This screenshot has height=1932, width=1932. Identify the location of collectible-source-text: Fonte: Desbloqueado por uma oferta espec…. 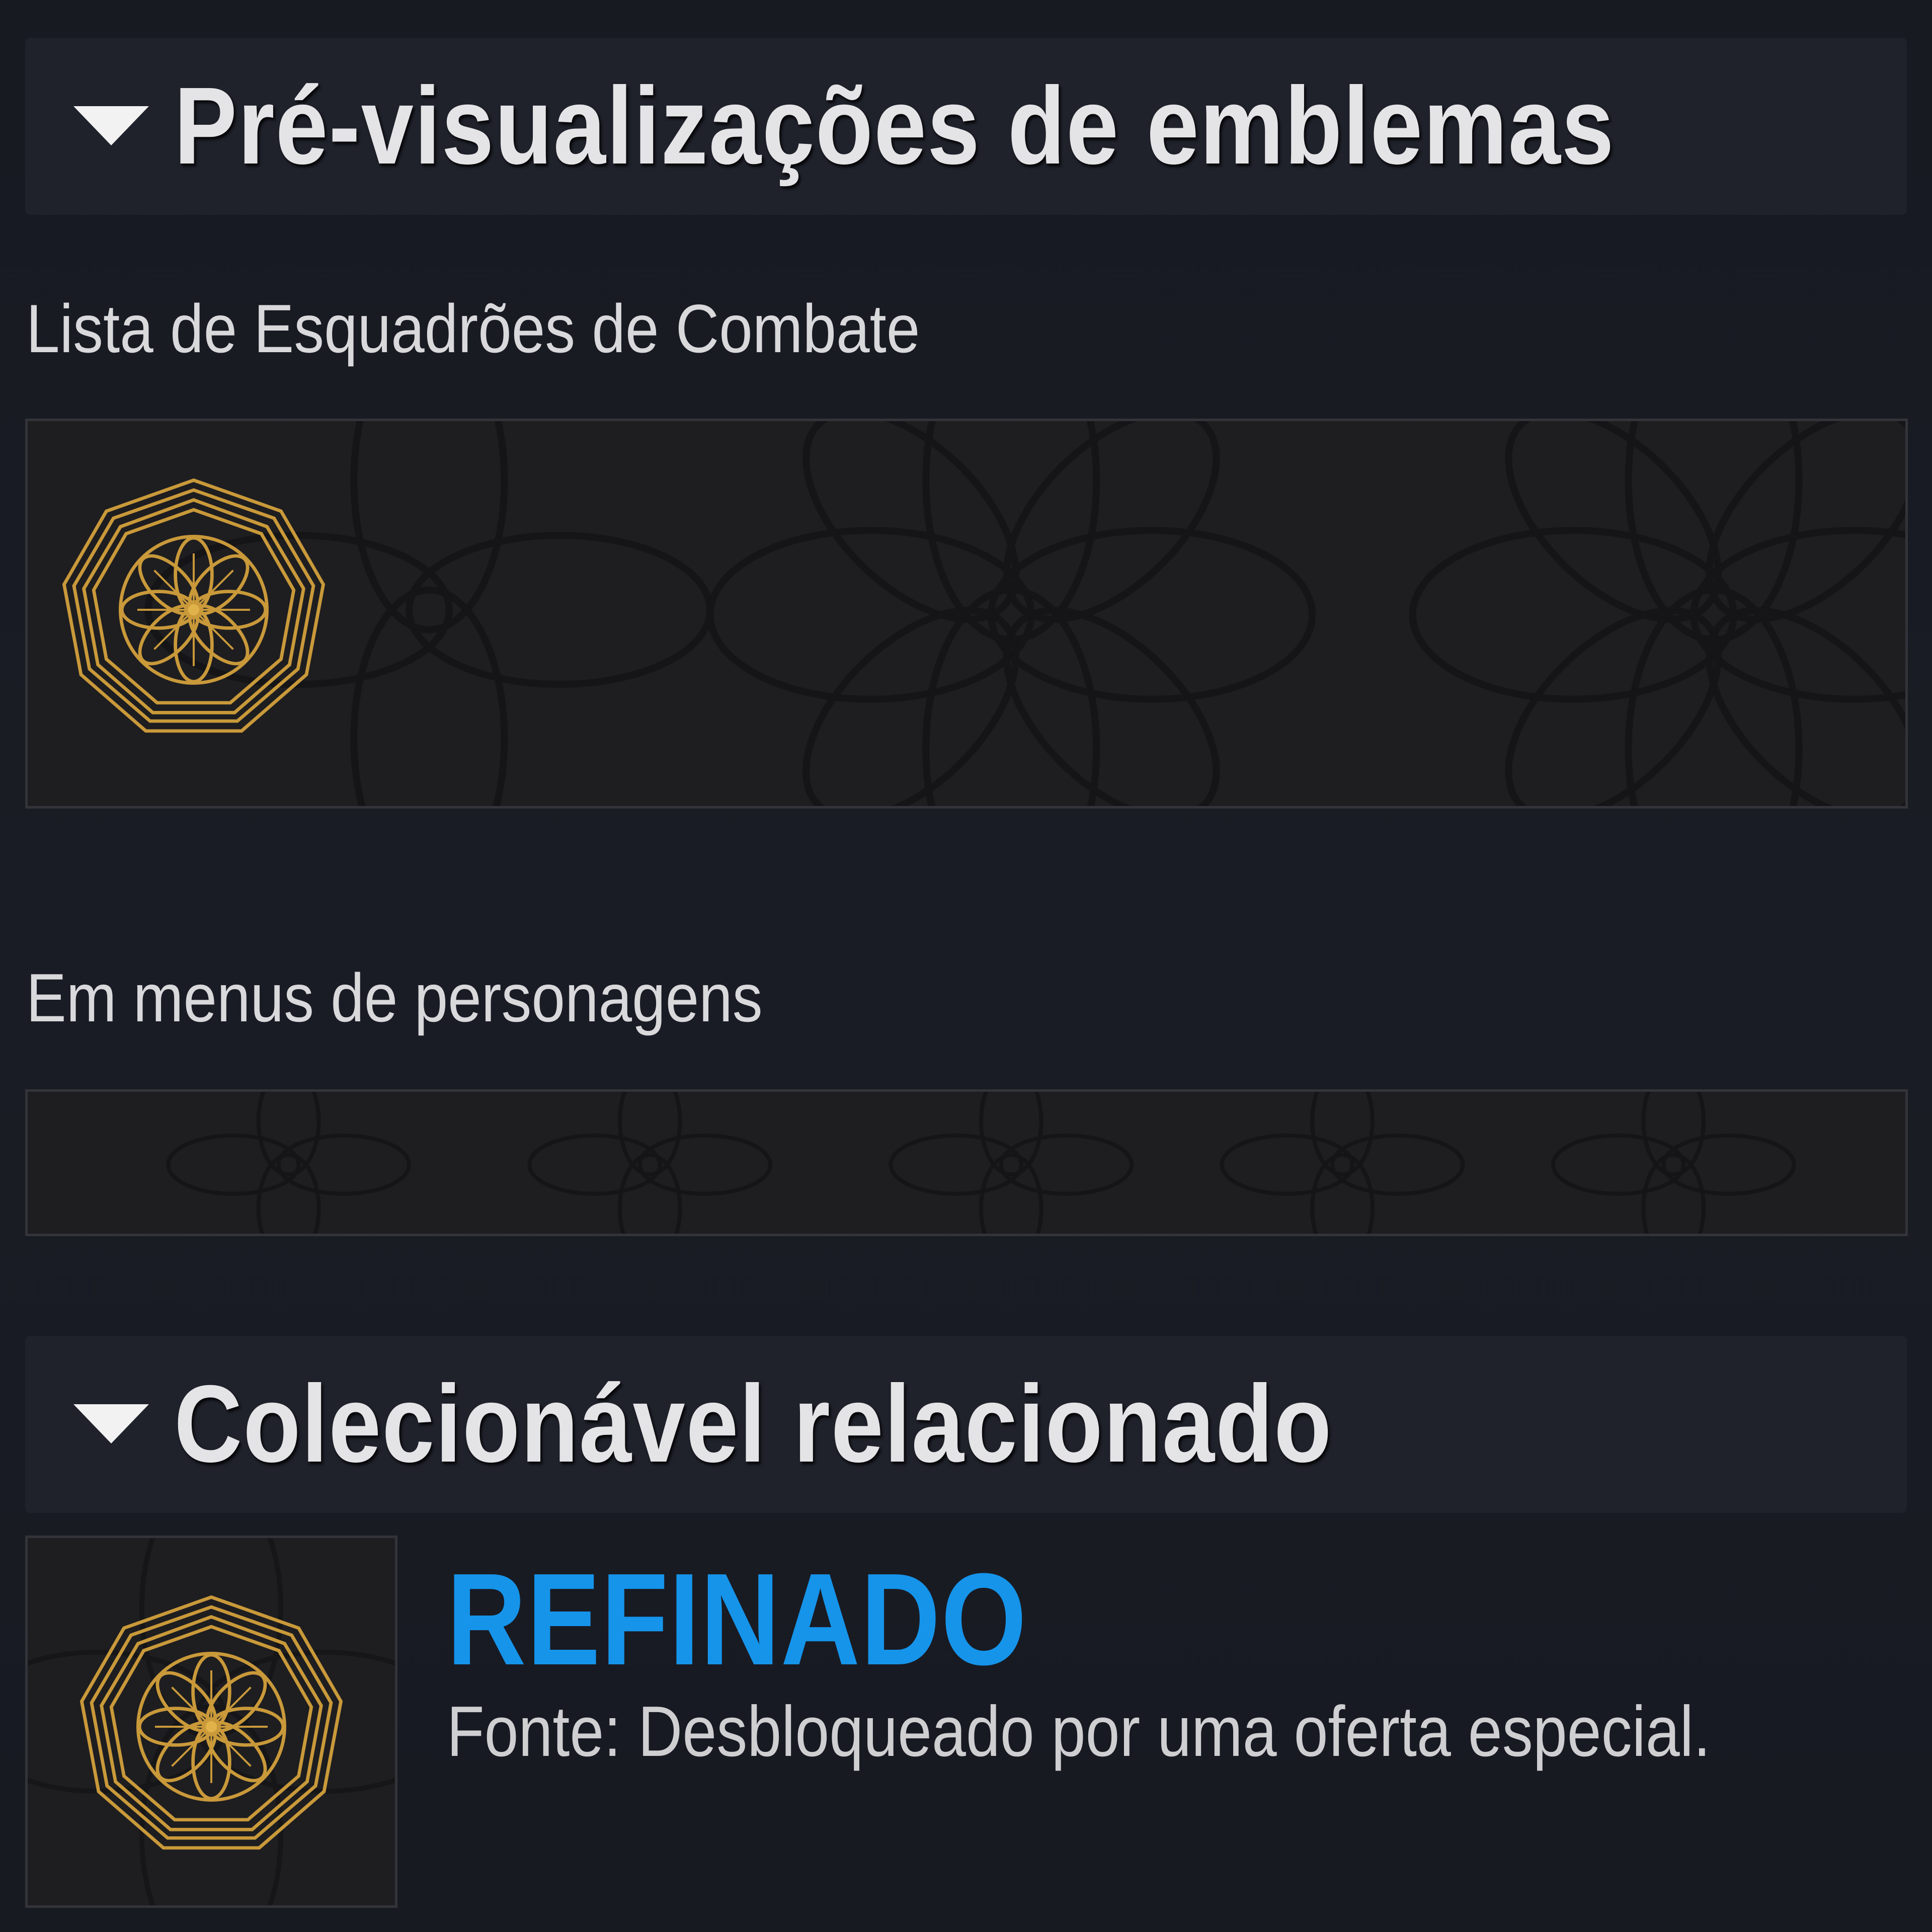
(1079, 1732).